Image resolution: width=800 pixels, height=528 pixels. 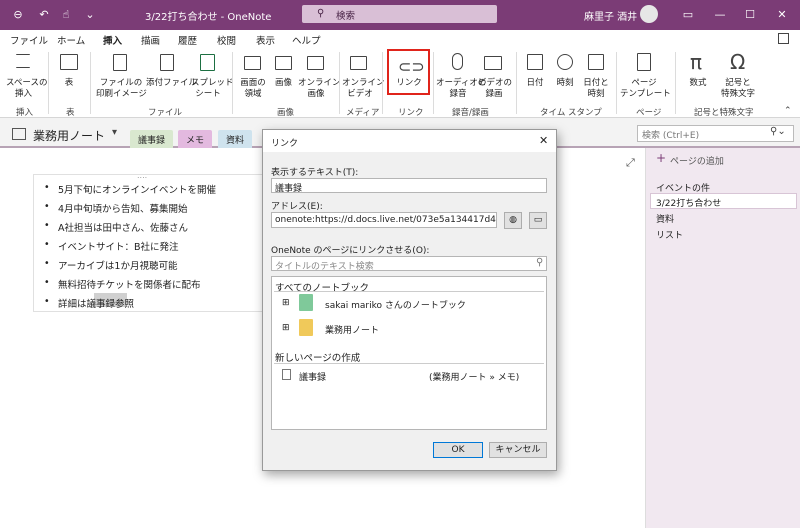 I want to click on list-item: A社担当は田中さん、佐藤さん, so click(x=116, y=227).